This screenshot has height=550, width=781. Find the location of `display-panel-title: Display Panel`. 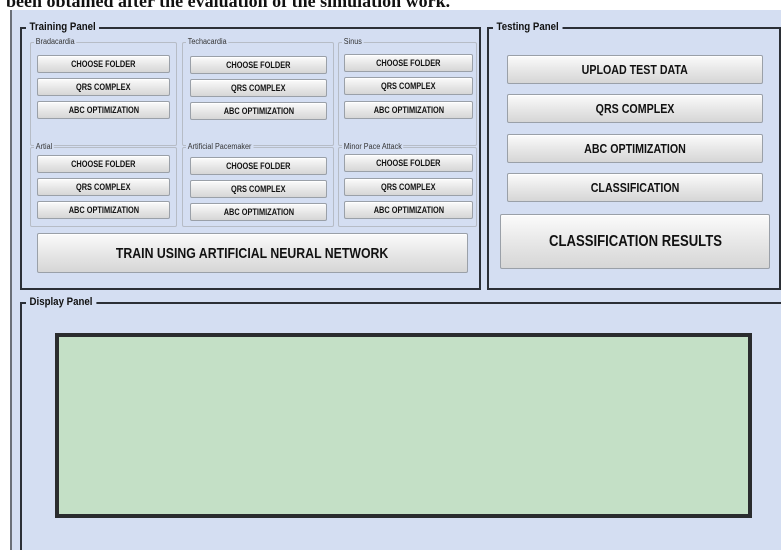

display-panel-title: Display Panel is located at coordinates (61, 302).